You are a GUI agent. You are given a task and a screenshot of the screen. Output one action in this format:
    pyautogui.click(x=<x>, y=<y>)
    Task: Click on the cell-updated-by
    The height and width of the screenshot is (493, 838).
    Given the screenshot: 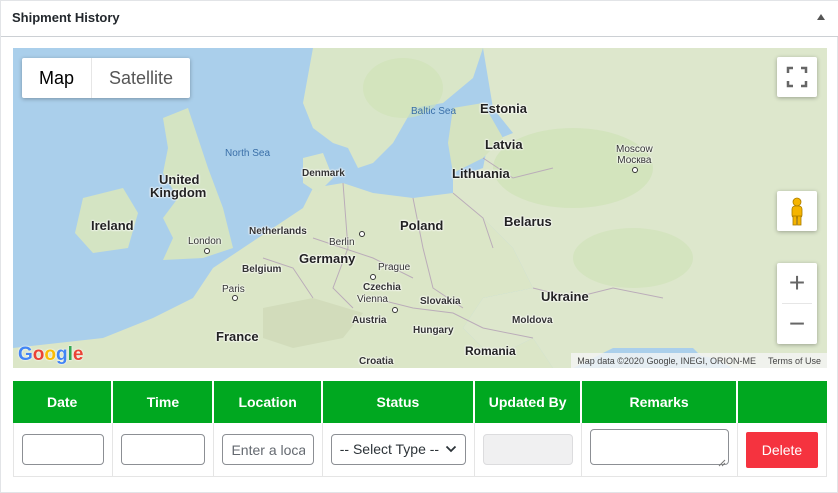 What is the action you would take?
    pyautogui.click(x=529, y=450)
    